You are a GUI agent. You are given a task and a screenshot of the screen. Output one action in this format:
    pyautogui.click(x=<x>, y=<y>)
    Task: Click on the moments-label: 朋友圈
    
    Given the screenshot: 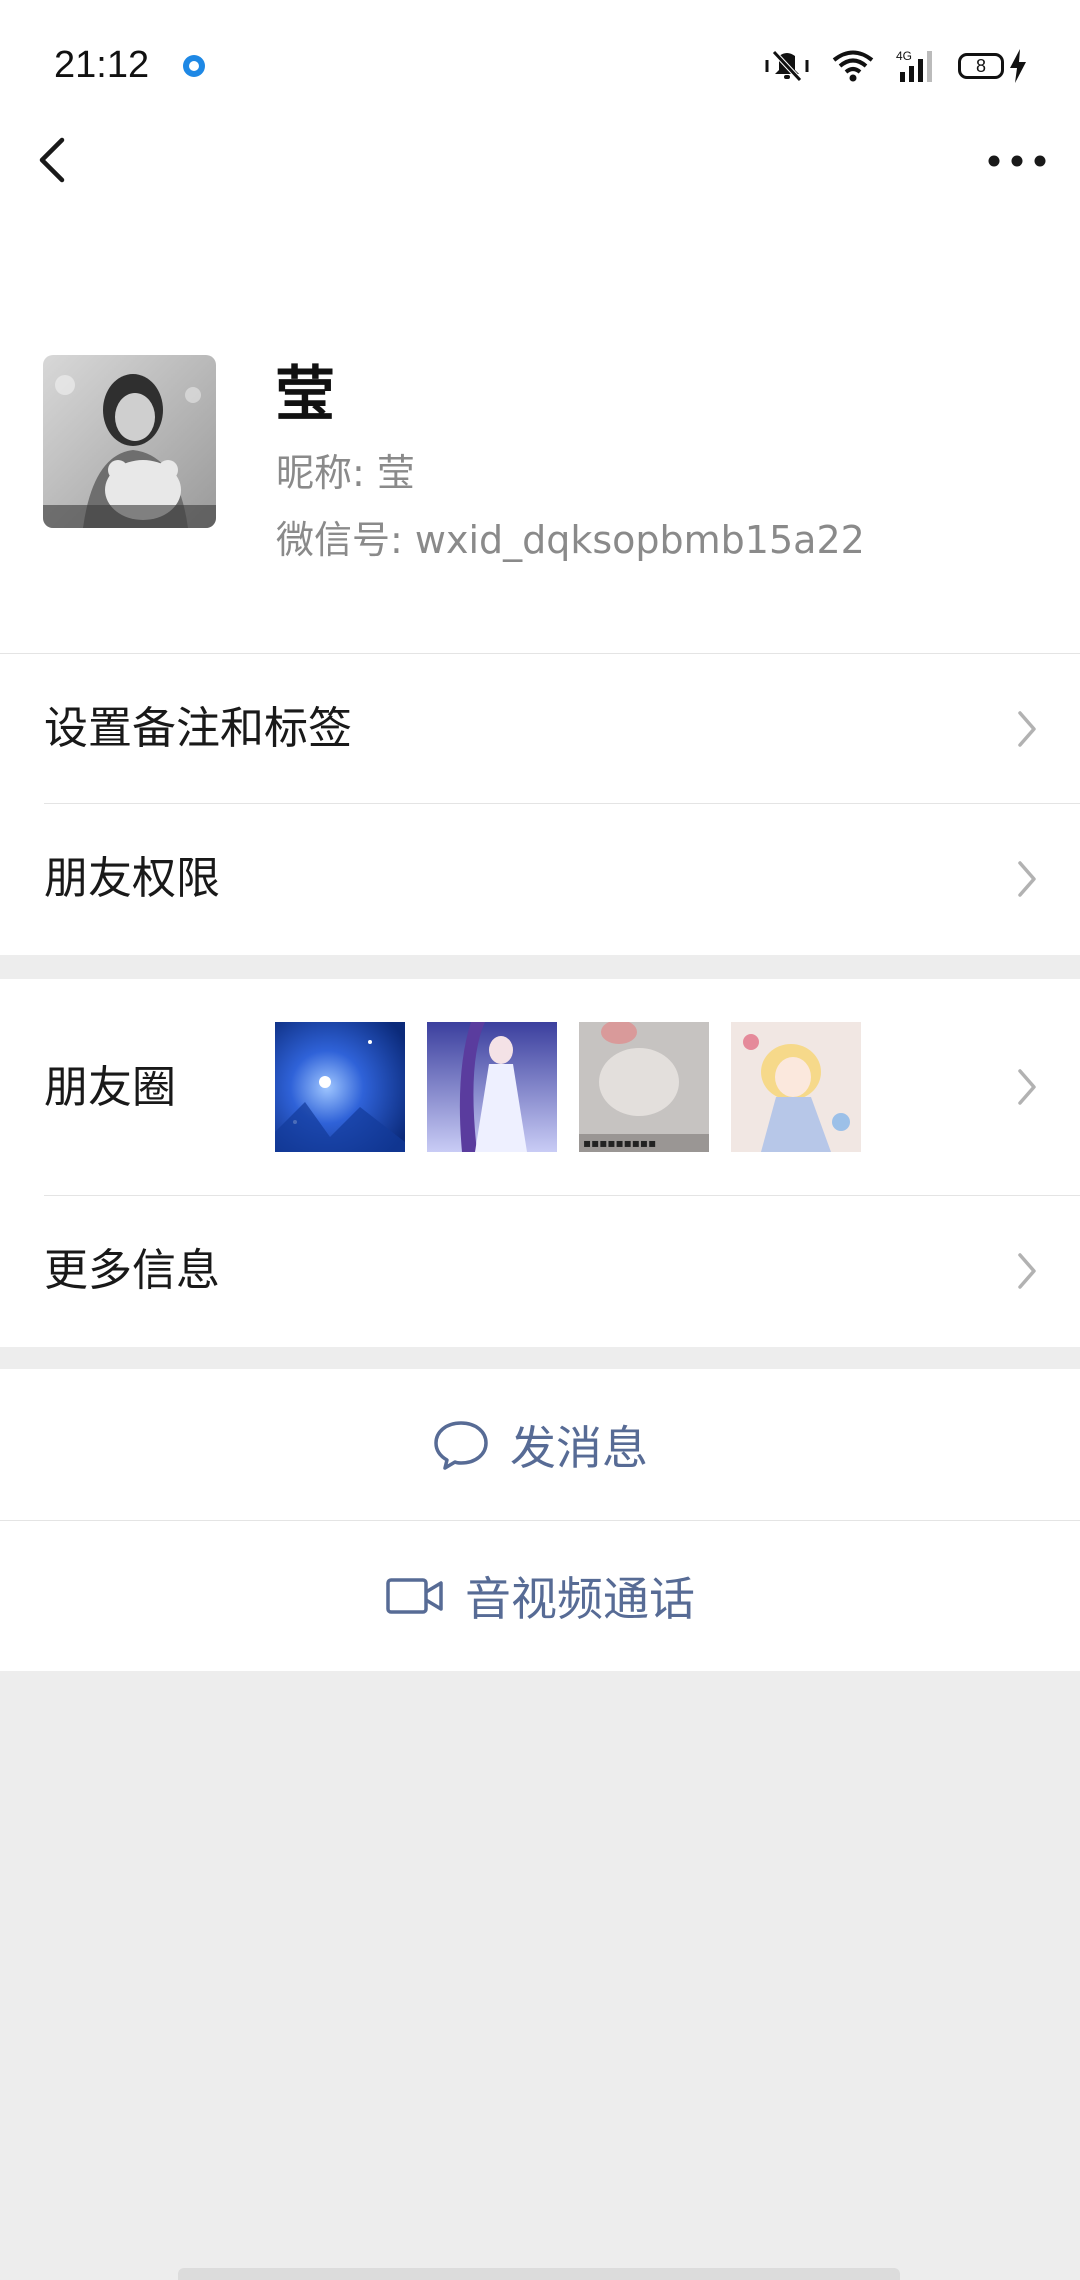 What is the action you would take?
    pyautogui.click(x=110, y=1087)
    